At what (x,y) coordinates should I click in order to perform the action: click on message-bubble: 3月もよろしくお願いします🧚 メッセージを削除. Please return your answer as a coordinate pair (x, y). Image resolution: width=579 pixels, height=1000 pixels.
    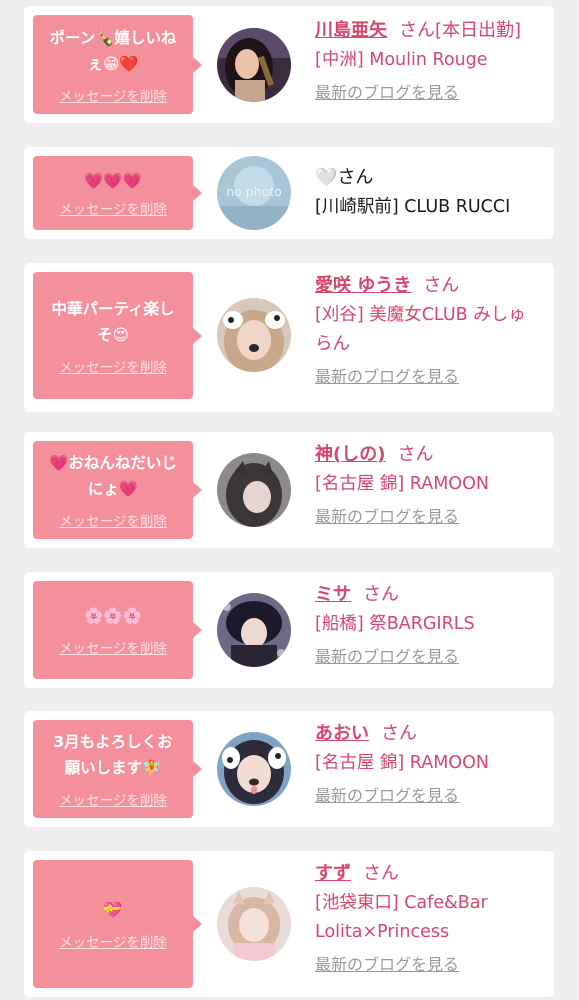
    Looking at the image, I should click on (117, 769).